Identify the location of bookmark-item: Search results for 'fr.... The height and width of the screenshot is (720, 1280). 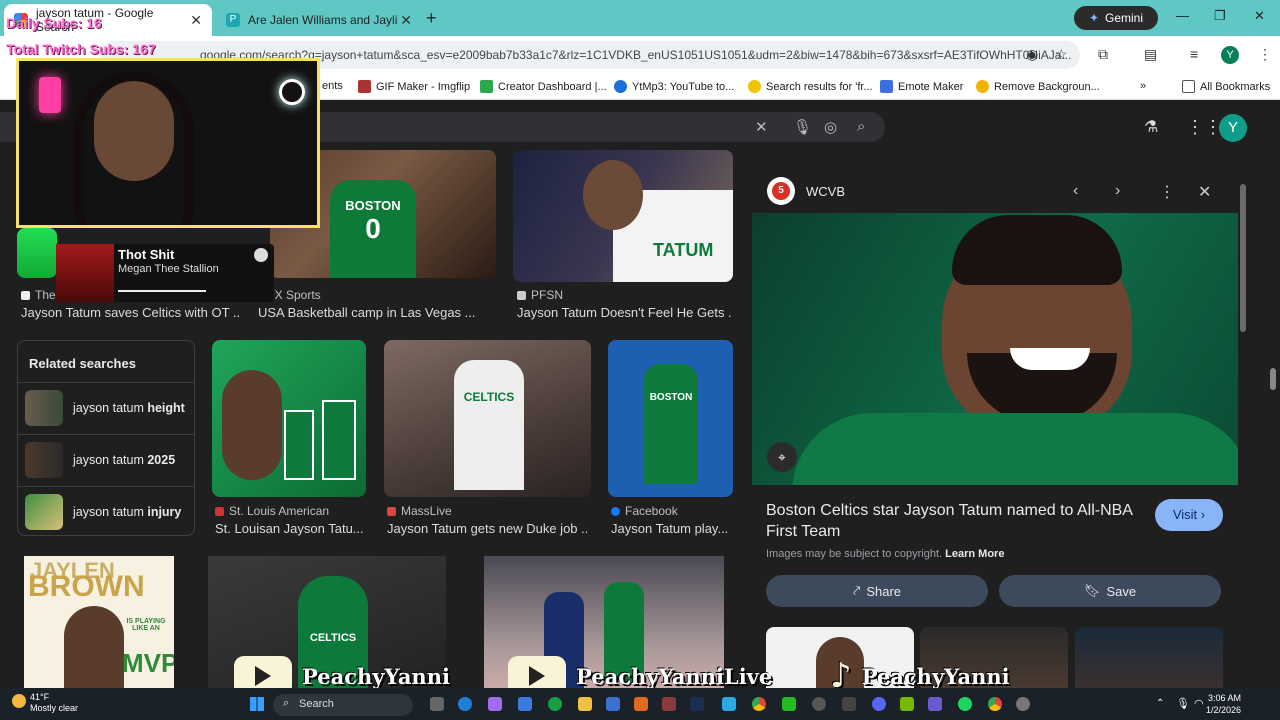
(810, 86).